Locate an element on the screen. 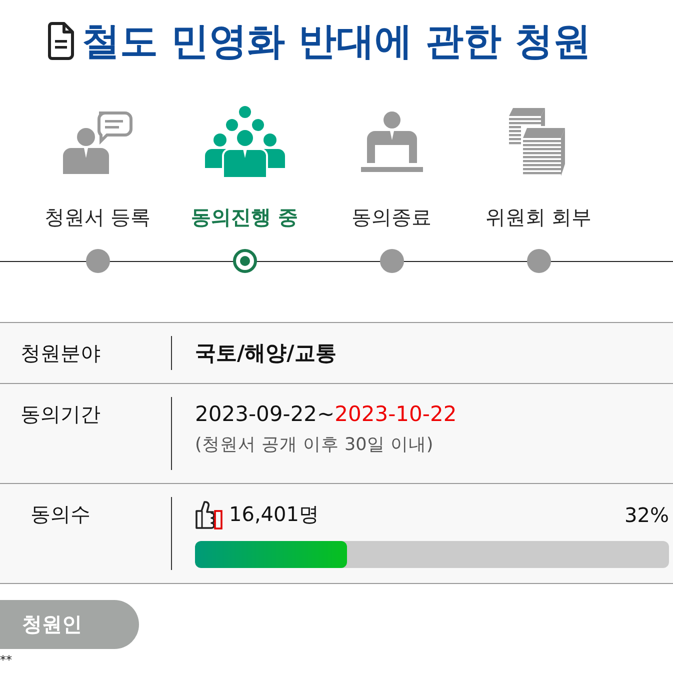 The height and width of the screenshot is (673, 673). agree-percent: 32% is located at coordinates (646, 514).